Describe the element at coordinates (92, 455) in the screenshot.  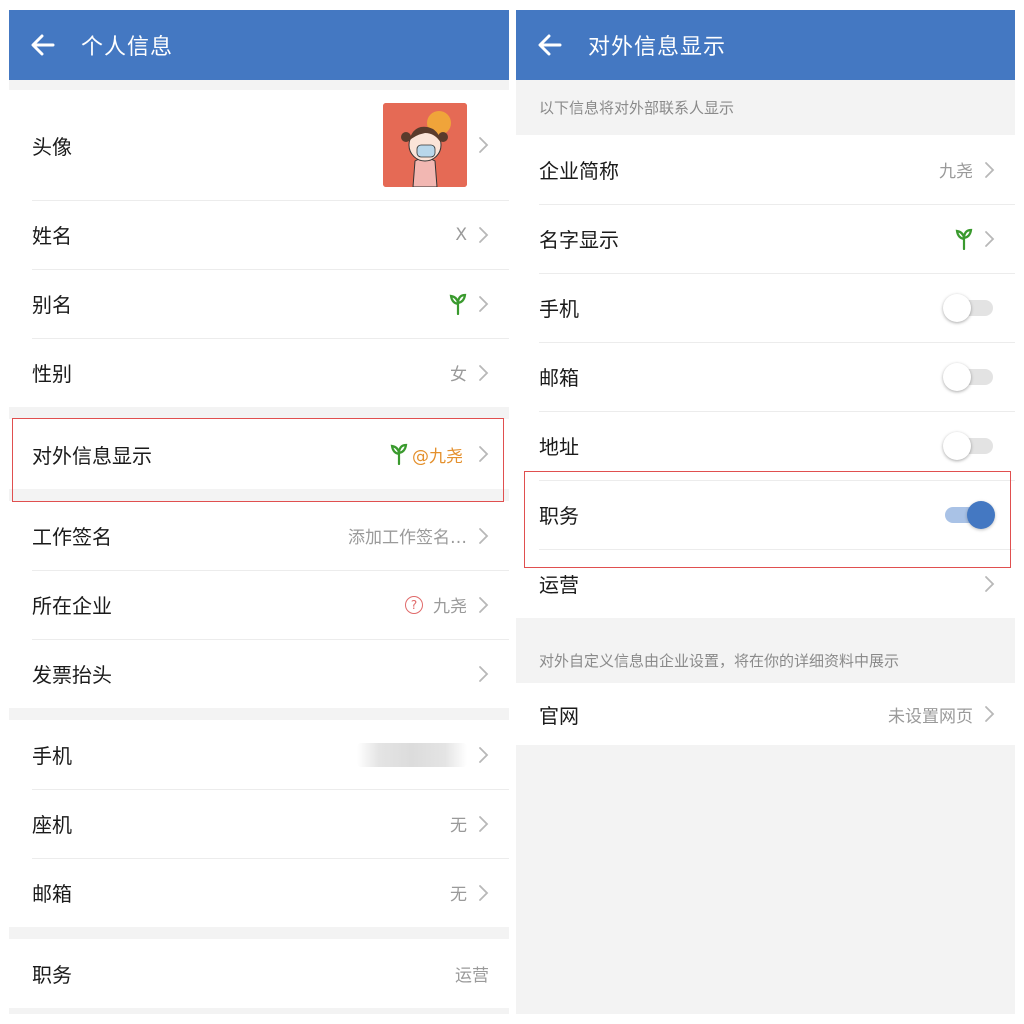
I see `external-info-label: 对外信息显示` at that location.